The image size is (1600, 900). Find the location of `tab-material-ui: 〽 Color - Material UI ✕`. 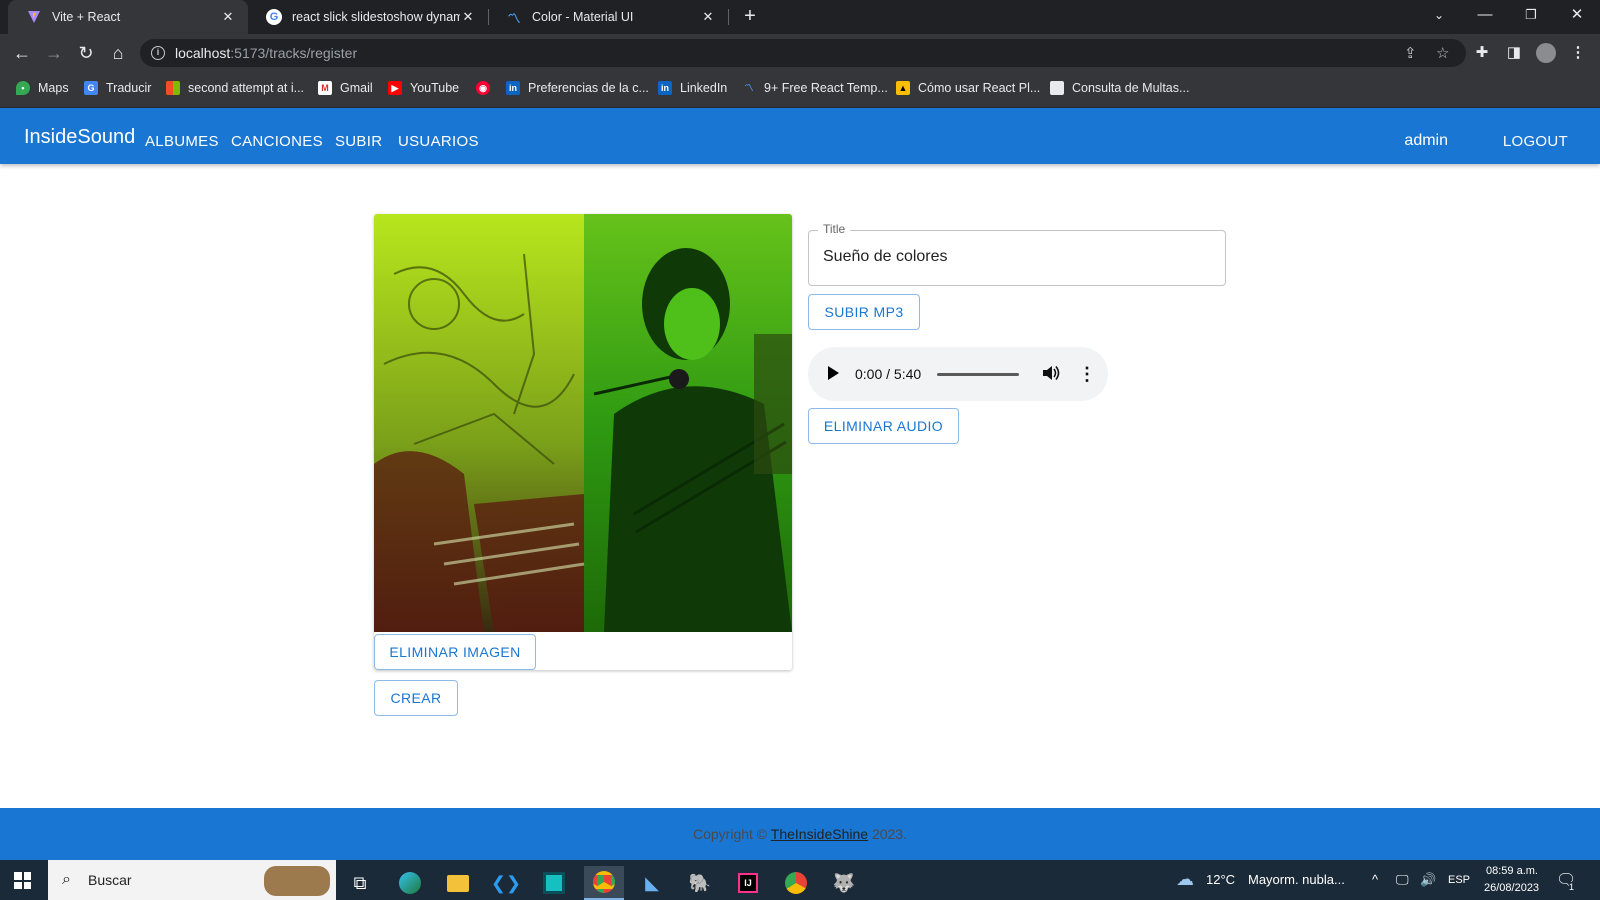

tab-material-ui: 〽 Color - Material UI ✕ is located at coordinates (608, 17).